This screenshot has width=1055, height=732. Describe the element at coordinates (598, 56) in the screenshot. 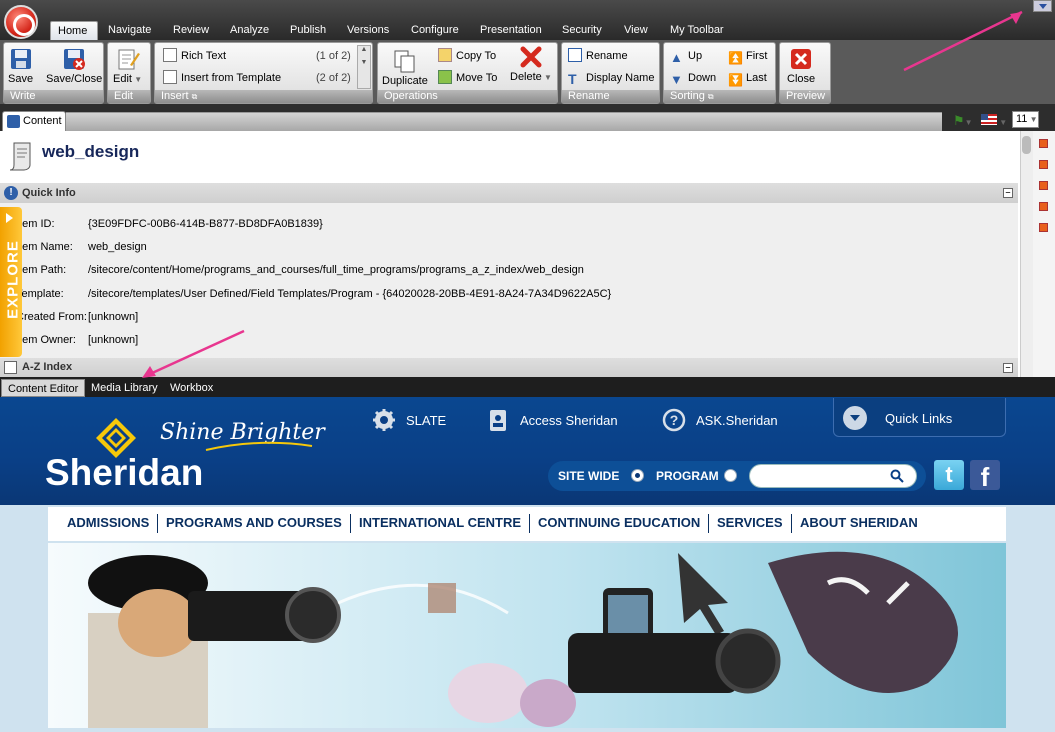

I see `rename-button: Rename` at that location.